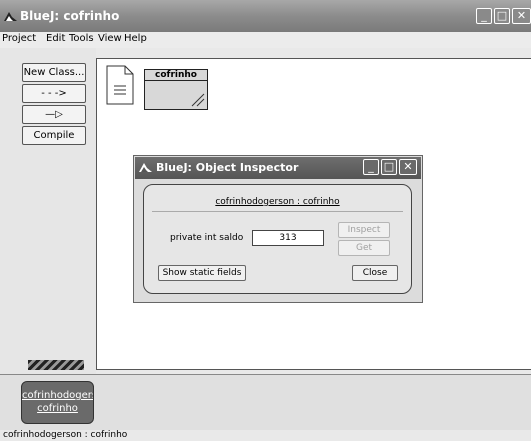 Image resolution: width=531 pixels, height=441 pixels. Describe the element at coordinates (54, 93) in the screenshot. I see `uses-arrow-button: - - ->` at that location.